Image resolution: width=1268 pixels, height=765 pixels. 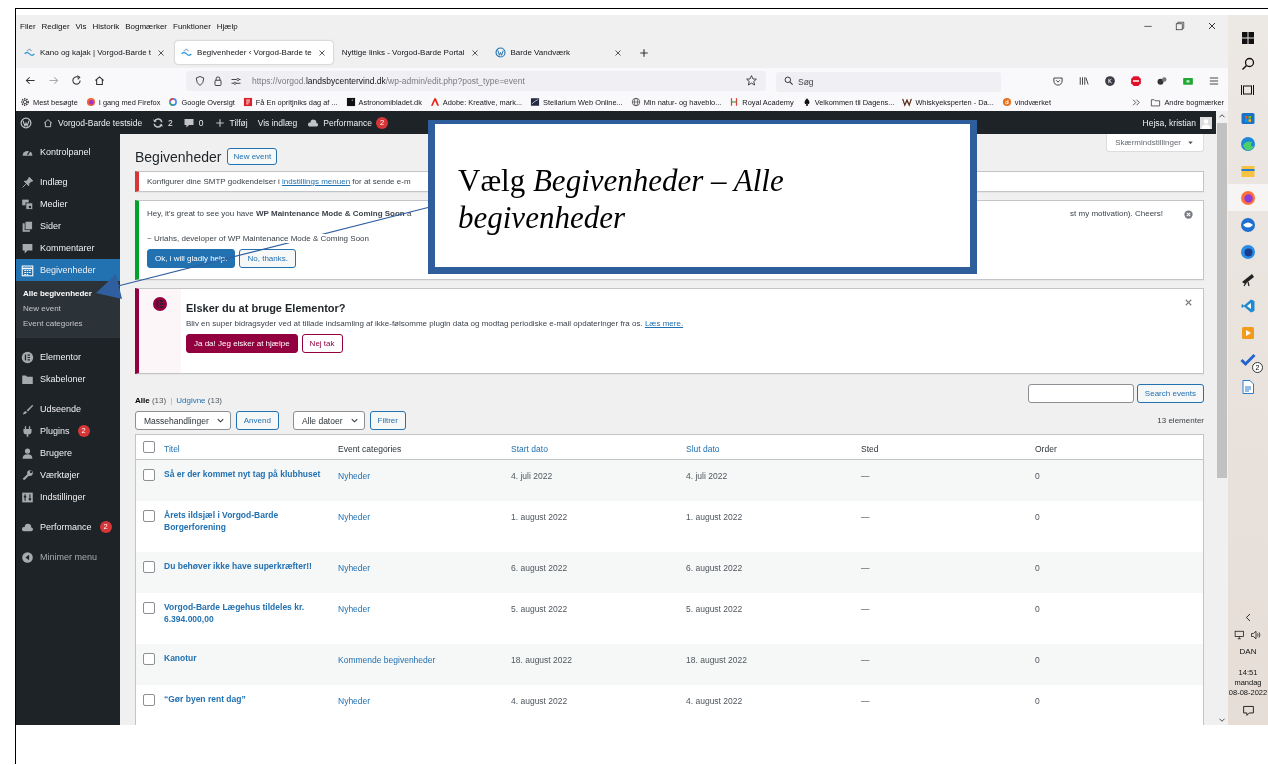 What do you see at coordinates (68, 475) in the screenshot?
I see `sidebar-item: Værktøjer` at bounding box center [68, 475].